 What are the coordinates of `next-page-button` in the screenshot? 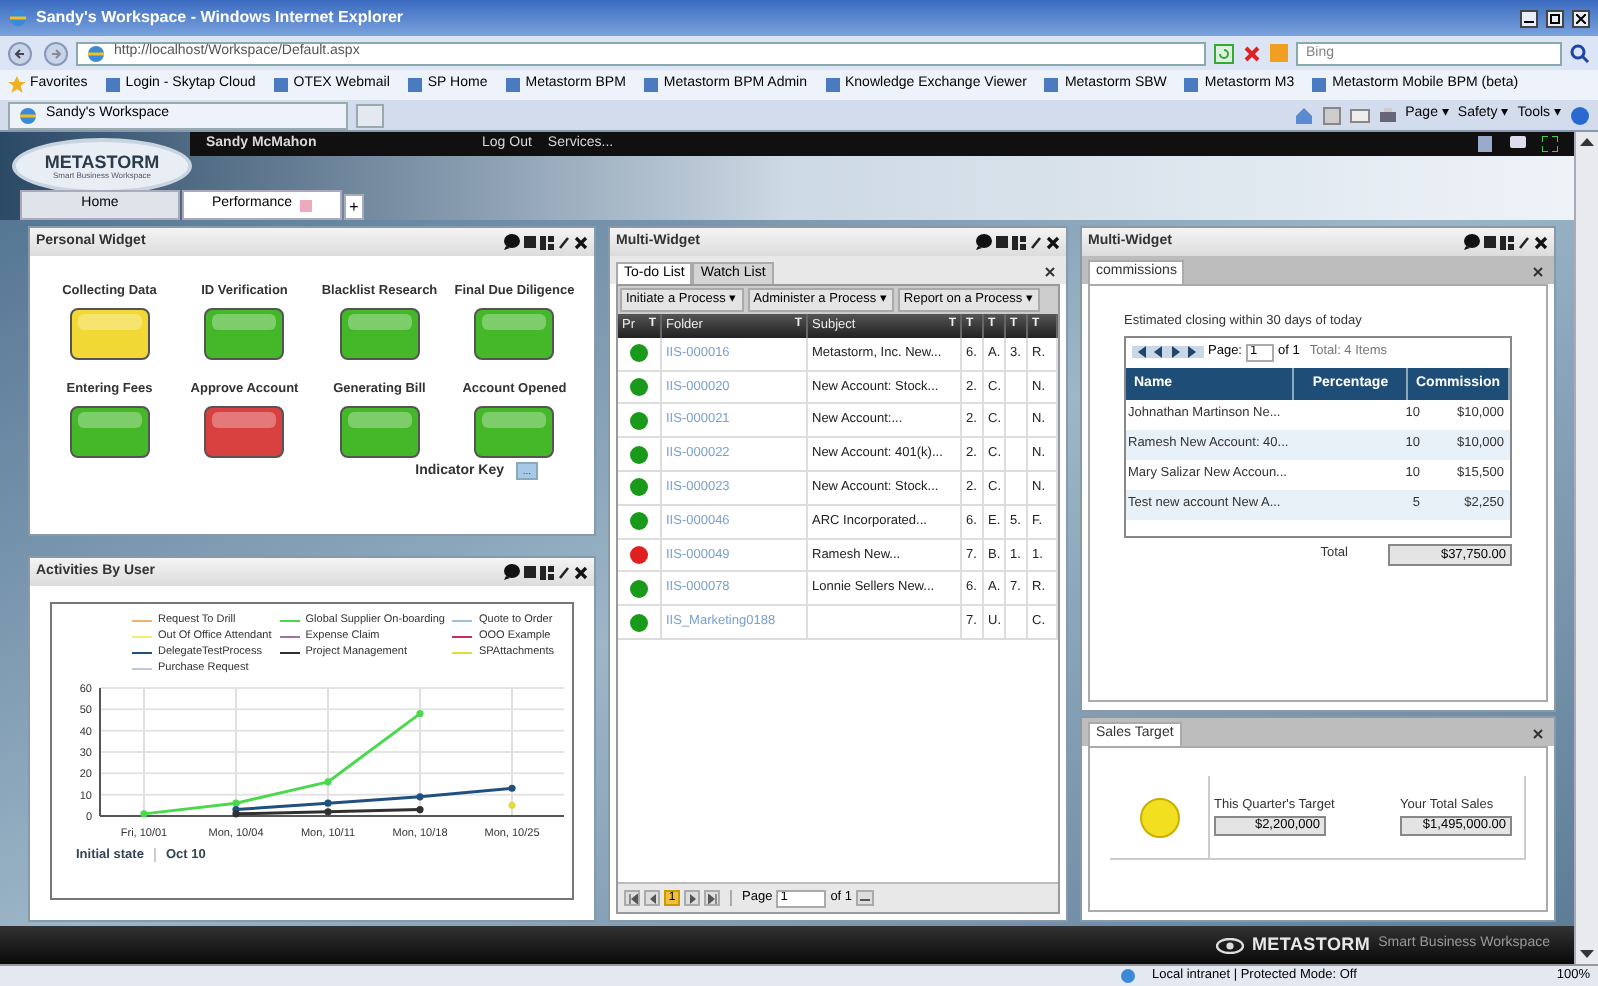 It's located at (692, 898).